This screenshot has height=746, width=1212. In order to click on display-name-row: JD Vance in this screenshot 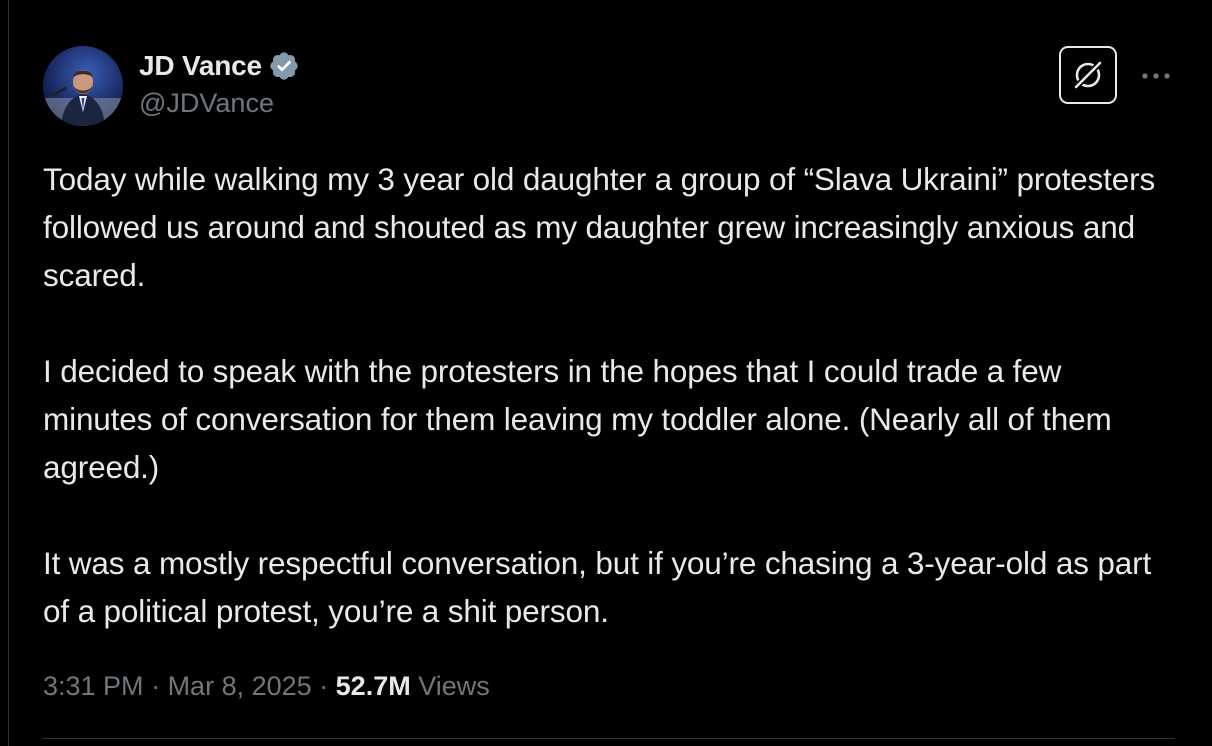, I will do `click(219, 66)`.